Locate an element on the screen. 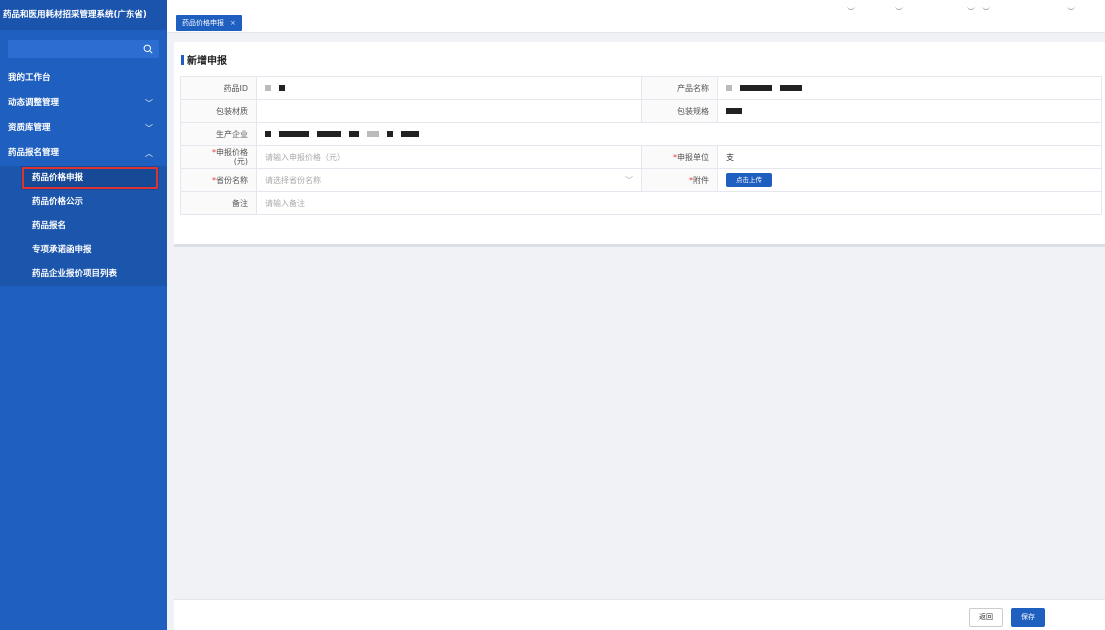 The height and width of the screenshot is (630, 1105). unit-label-text: 申报单位 is located at coordinates (693, 157).